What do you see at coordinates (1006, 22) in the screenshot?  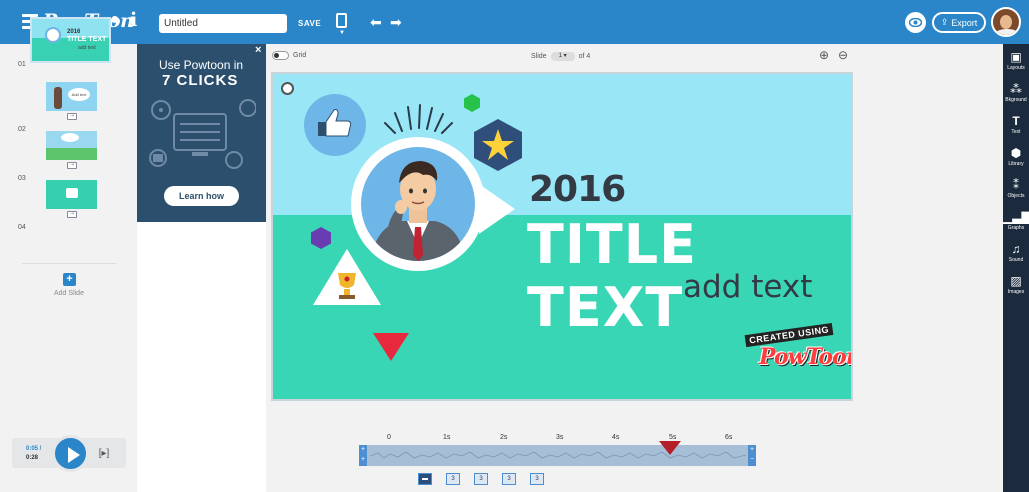 I see `user-avatar` at bounding box center [1006, 22].